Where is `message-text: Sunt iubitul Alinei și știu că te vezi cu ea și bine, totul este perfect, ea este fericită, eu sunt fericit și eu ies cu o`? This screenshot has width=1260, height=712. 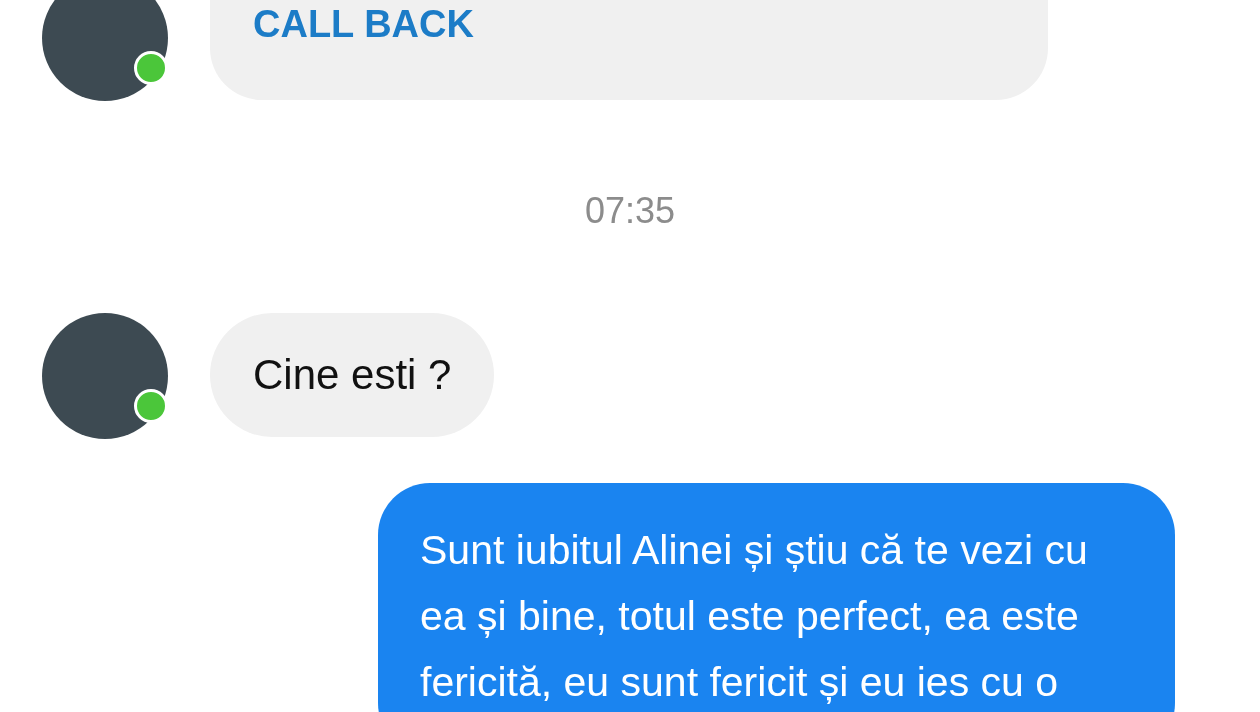 message-text: Sunt iubitul Alinei și știu că te vezi cu ea și bine, totul este perfect, ea este fericită, eu sunt fericit și eu ies cu o is located at coordinates (754, 616).